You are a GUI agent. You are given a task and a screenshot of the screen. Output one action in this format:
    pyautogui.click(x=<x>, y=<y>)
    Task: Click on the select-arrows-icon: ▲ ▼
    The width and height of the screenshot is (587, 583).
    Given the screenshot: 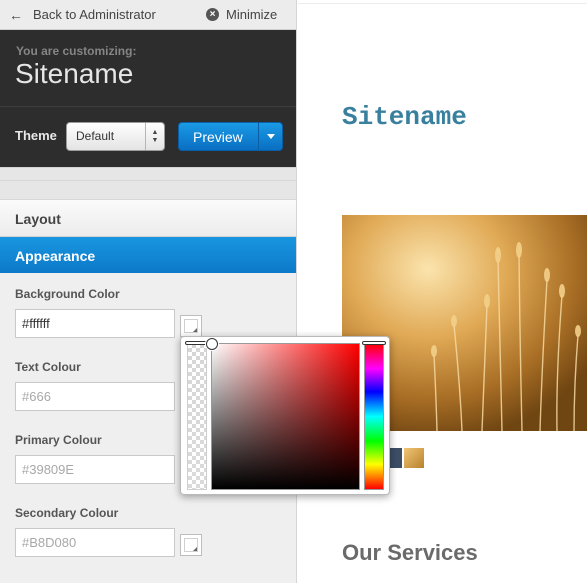 What is the action you would take?
    pyautogui.click(x=154, y=136)
    